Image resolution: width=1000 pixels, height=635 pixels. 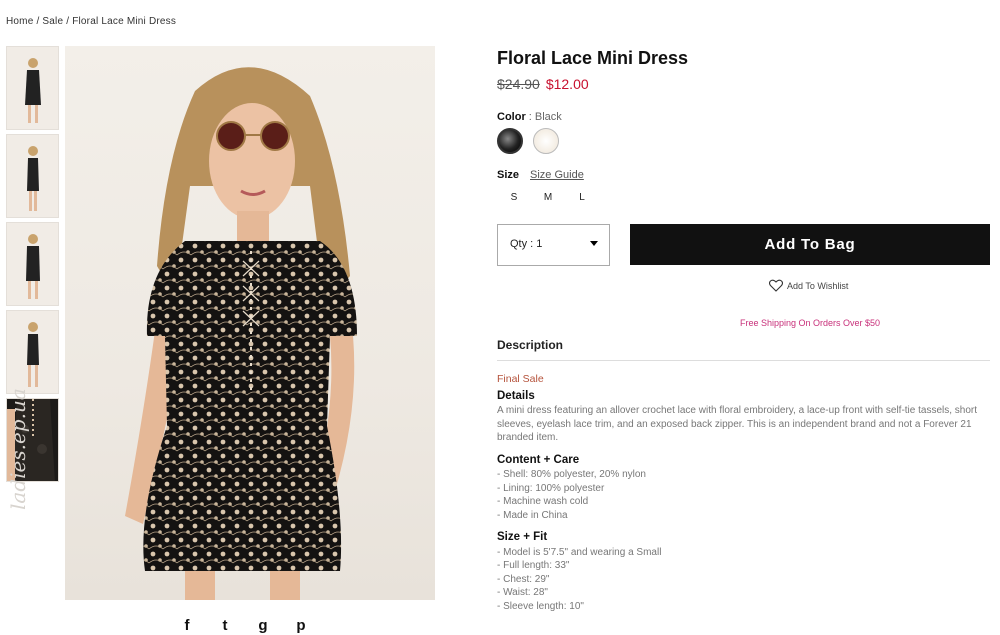 I want to click on size-fit-line: - Model is 5'7.5" and wearing a Small, so click(x=579, y=552).